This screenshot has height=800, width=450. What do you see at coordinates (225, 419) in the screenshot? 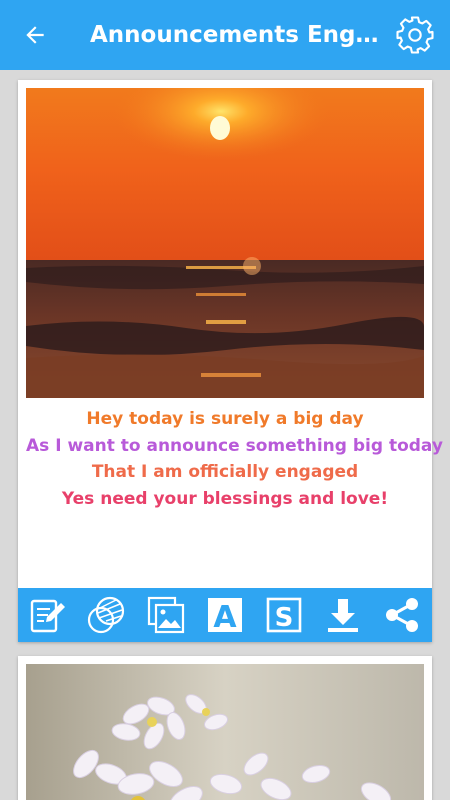
I see `message-line-1: Hey today is surely a big day` at bounding box center [225, 419].